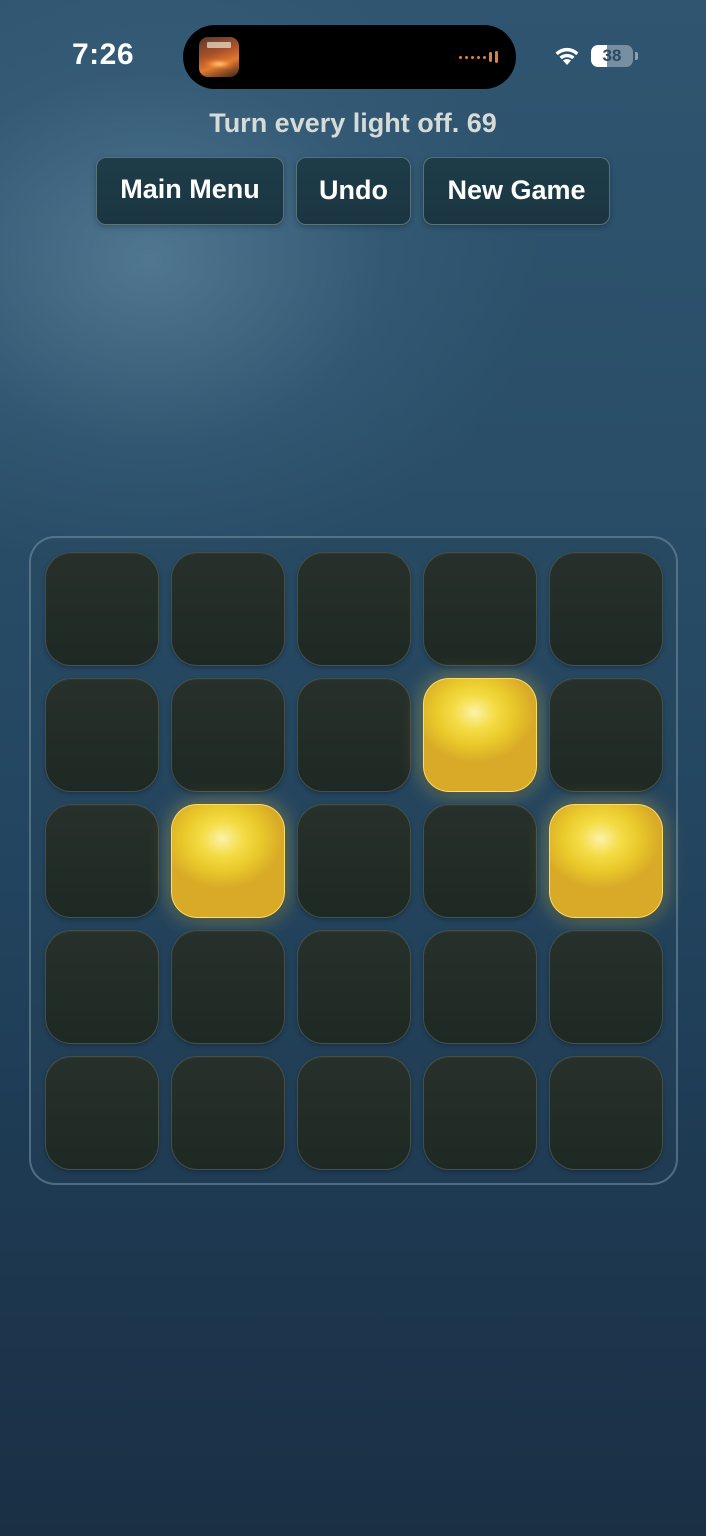 This screenshot has width=706, height=1536. I want to click on status-indicators: 38, so click(595, 56).